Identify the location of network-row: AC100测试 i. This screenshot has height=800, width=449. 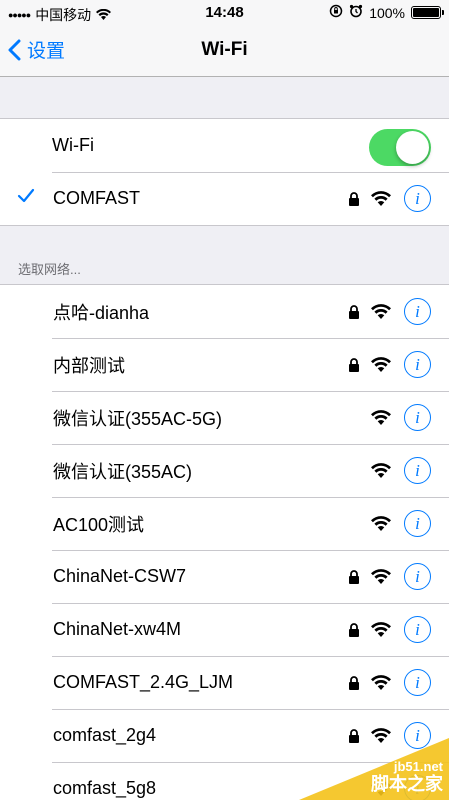
(224, 523).